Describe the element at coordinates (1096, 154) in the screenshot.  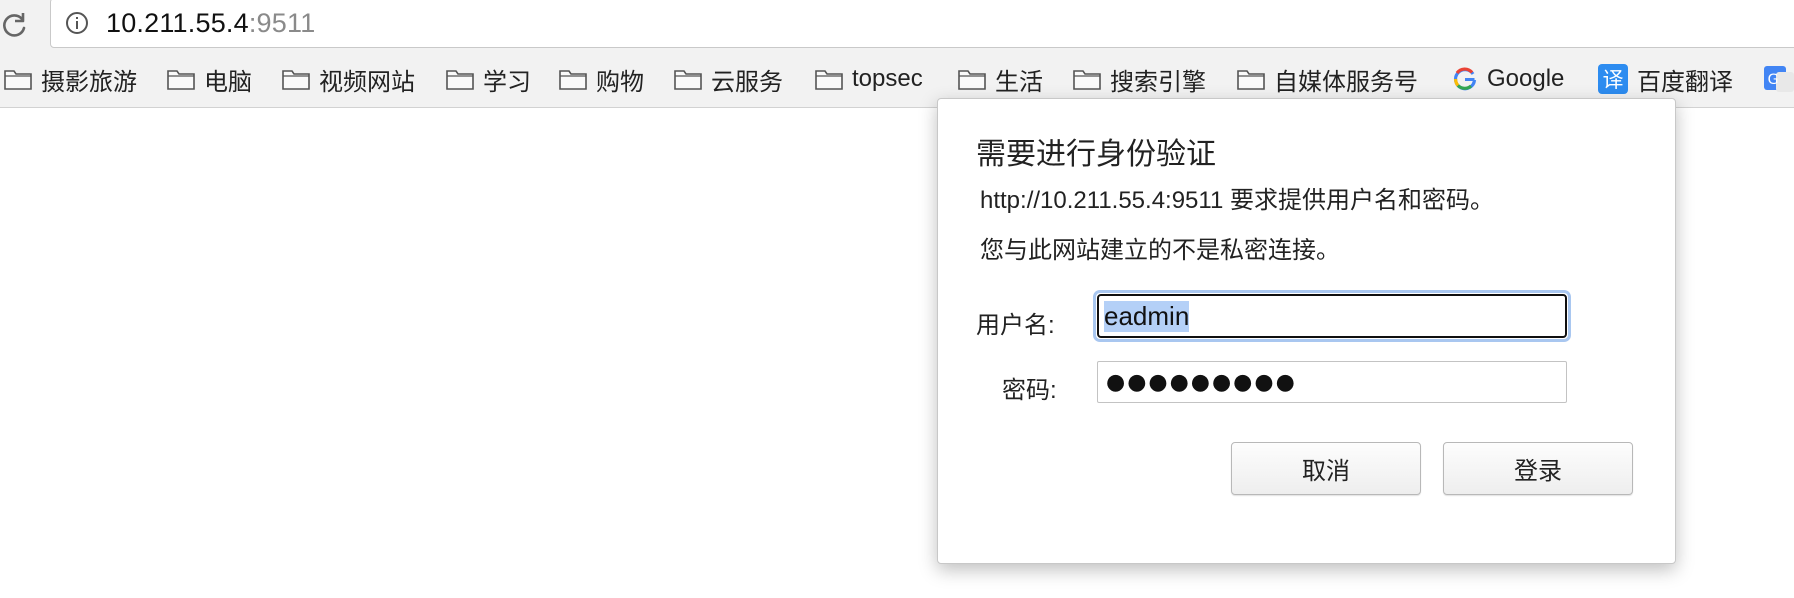
I see `dialog-title: 需要进行身份验证` at that location.